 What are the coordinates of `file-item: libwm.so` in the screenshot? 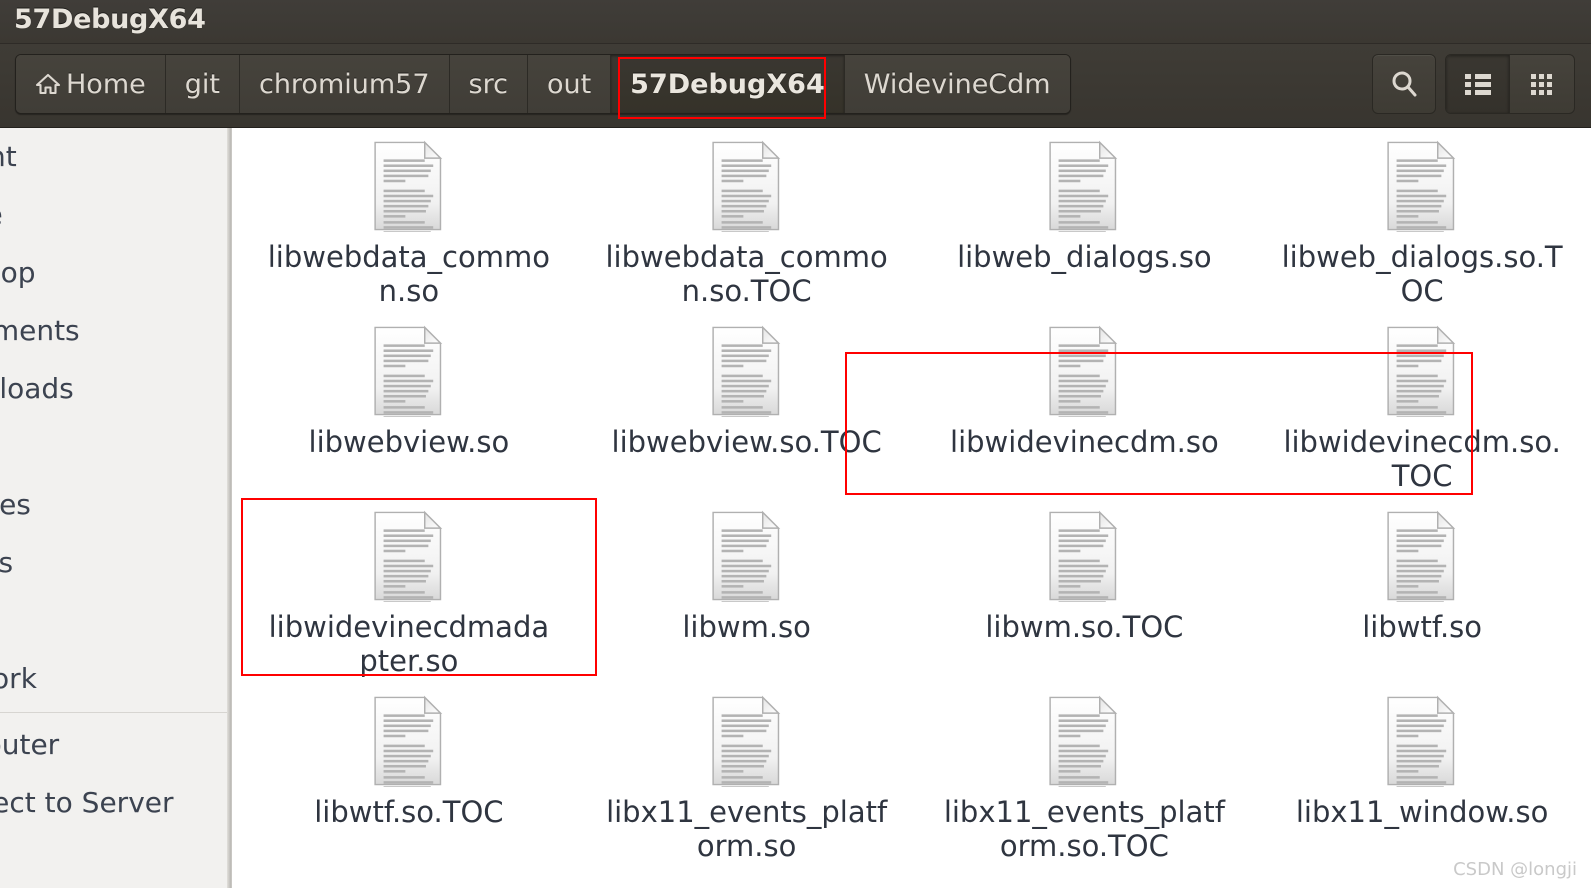 It's located at (747, 590).